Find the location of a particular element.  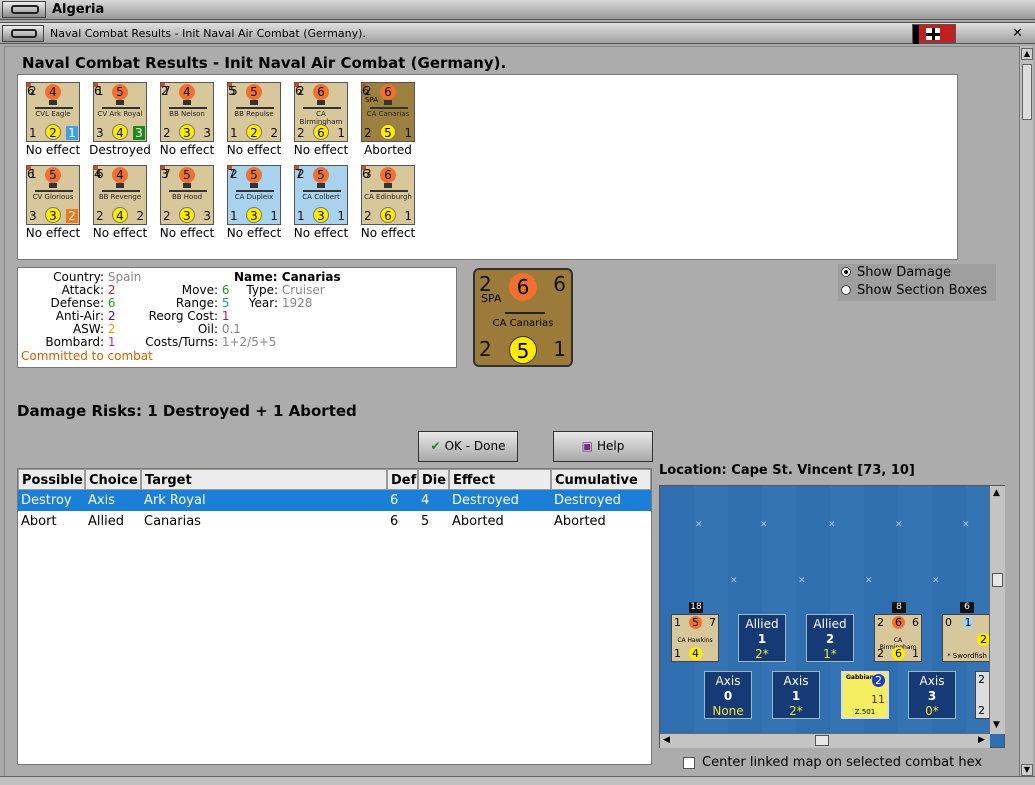

counter-name: CA Colbert is located at coordinates (321, 197).